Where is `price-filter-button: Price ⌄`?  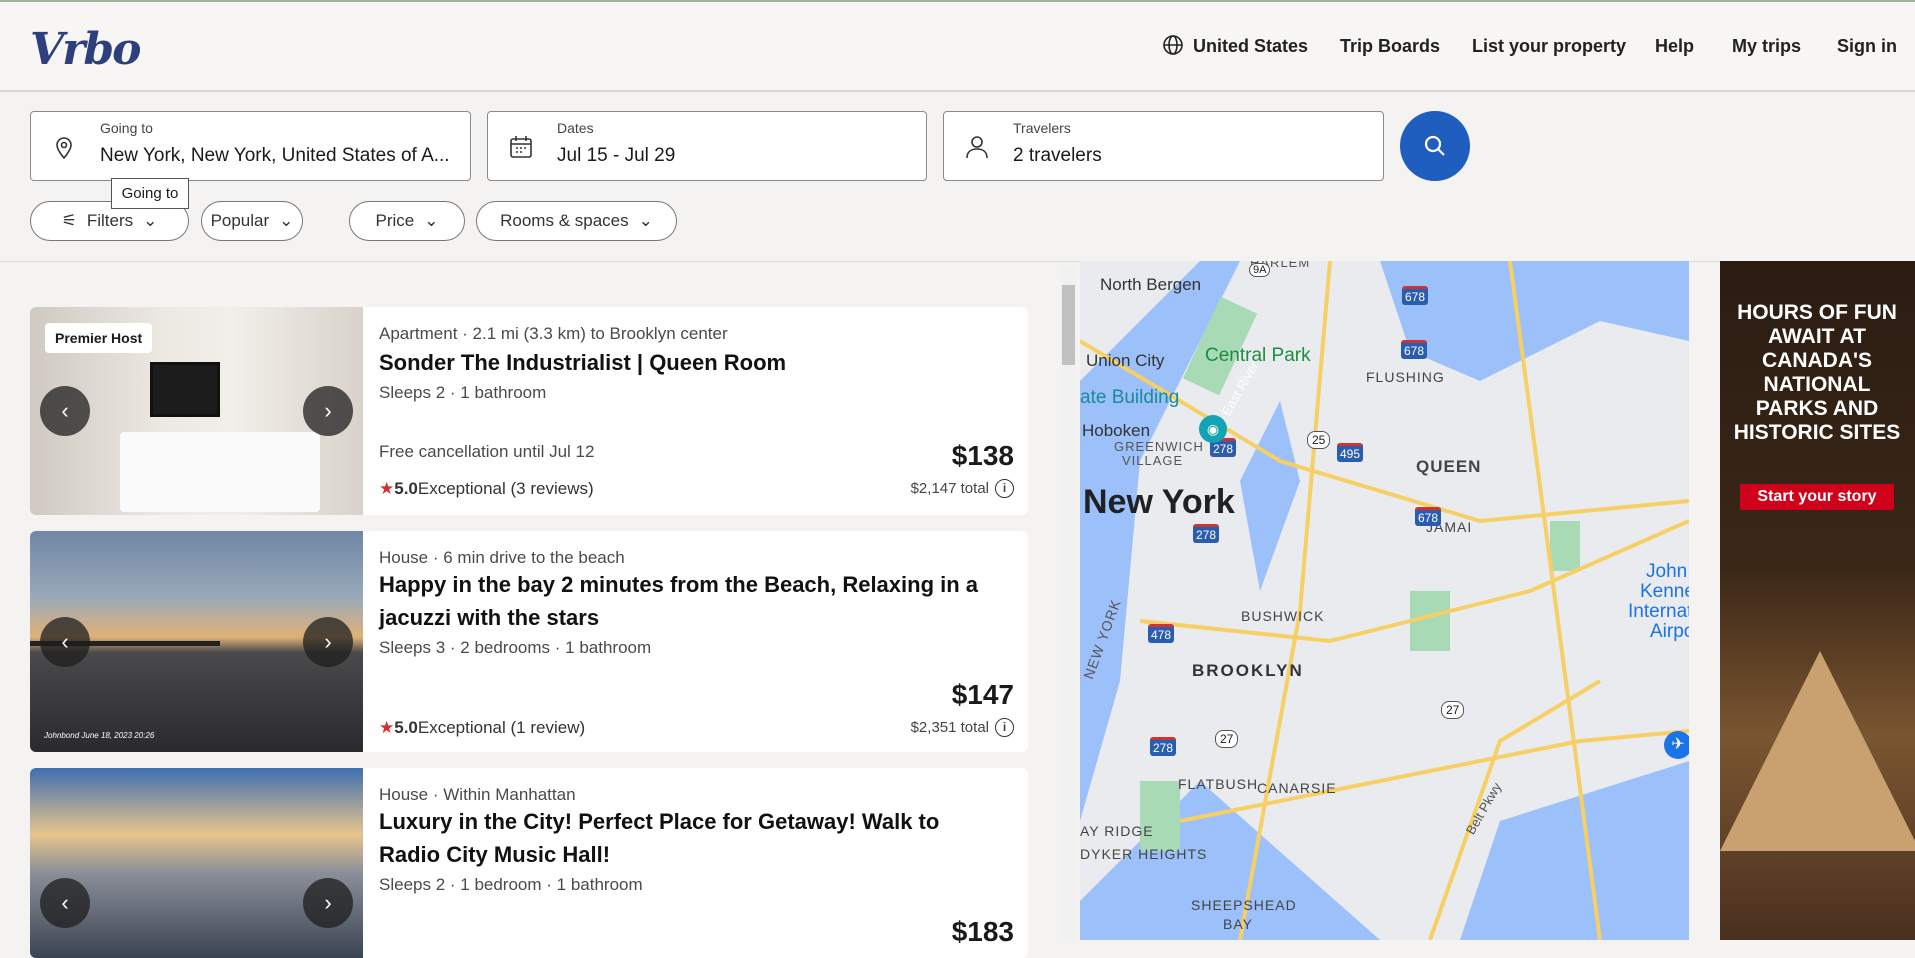
price-filter-button: Price ⌄ is located at coordinates (407, 221).